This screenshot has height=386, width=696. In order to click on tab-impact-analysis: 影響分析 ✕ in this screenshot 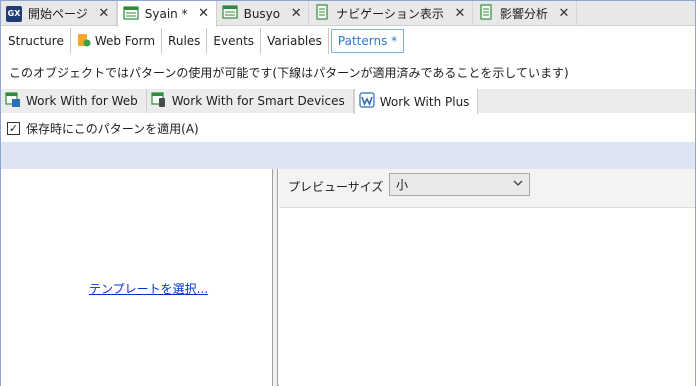, I will do `click(525, 13)`.